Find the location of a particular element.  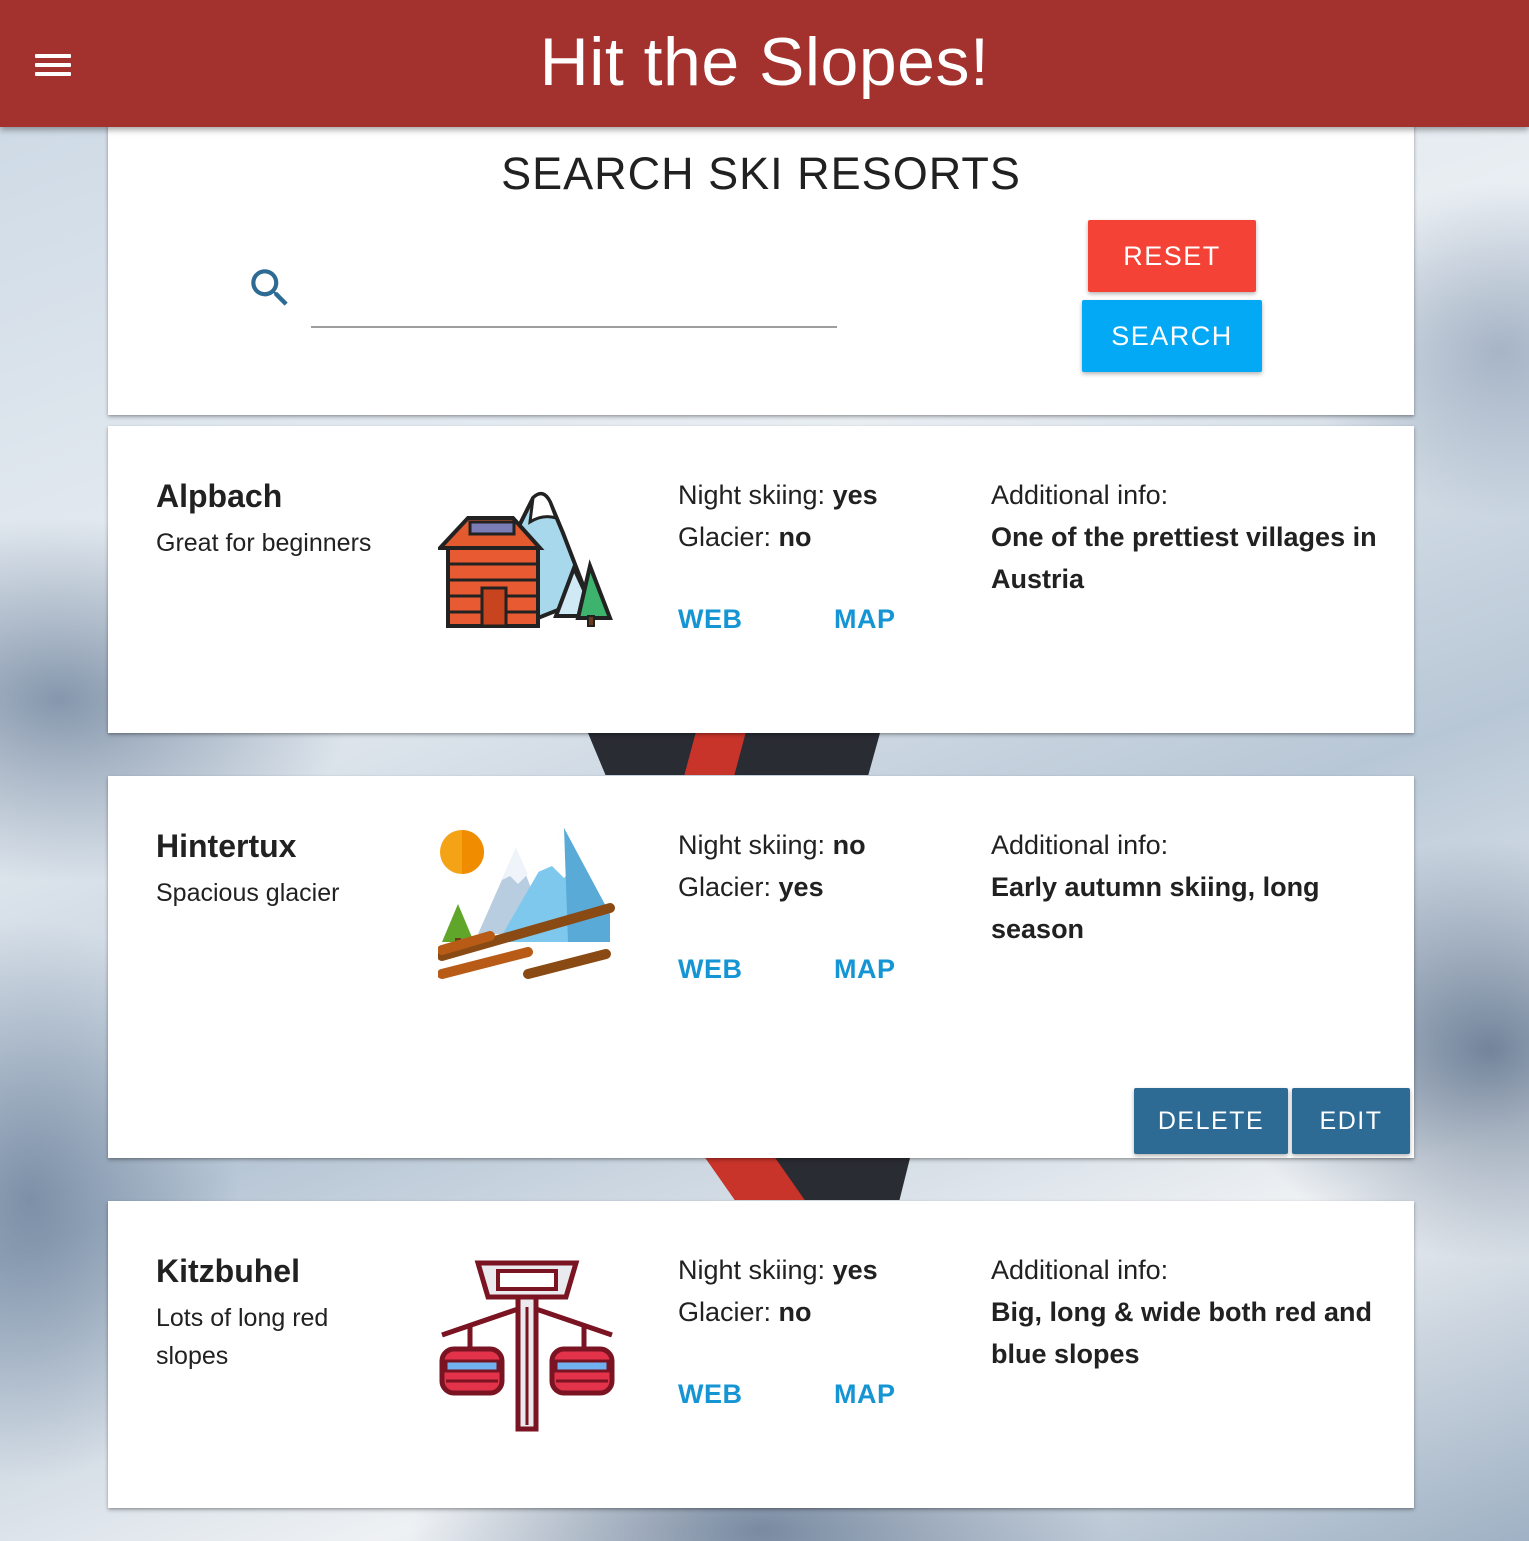

app-bar: Hit the Slopes! is located at coordinates (764, 63).